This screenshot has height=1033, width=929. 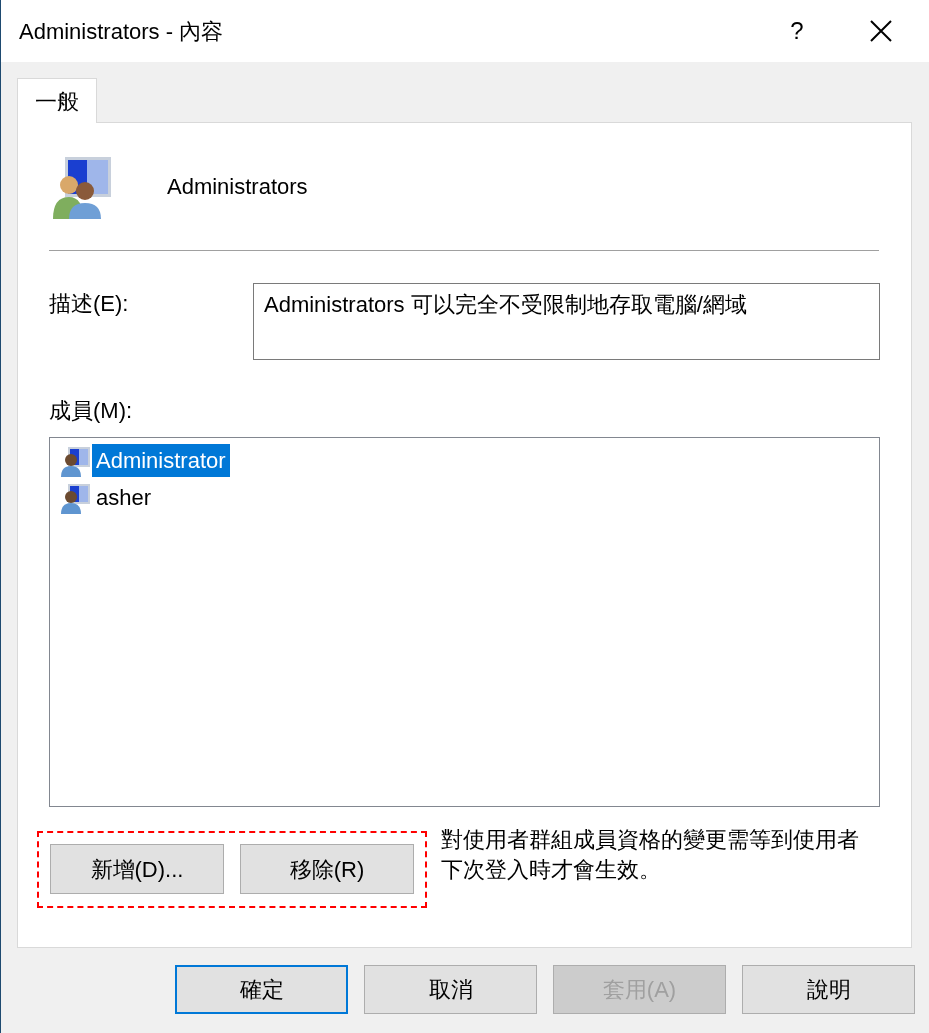 I want to click on member-item: Administrator, so click(x=161, y=460).